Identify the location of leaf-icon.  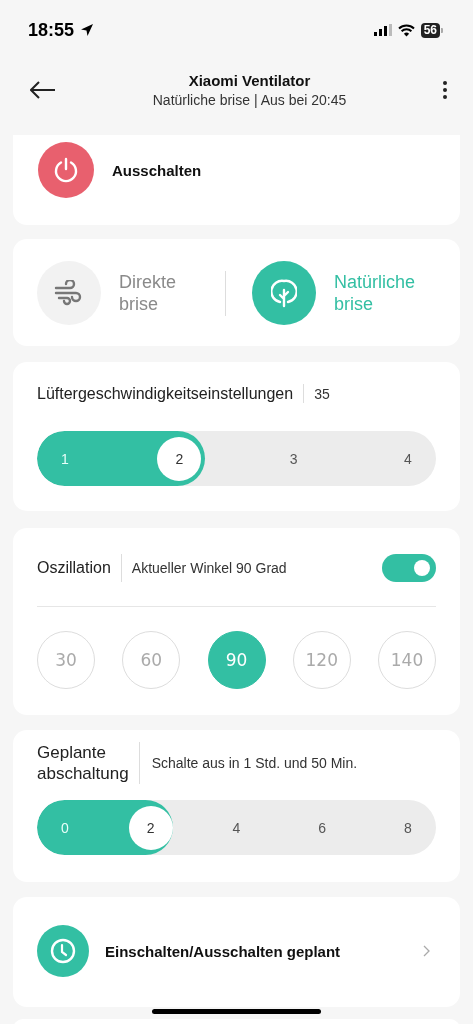
(284, 293).